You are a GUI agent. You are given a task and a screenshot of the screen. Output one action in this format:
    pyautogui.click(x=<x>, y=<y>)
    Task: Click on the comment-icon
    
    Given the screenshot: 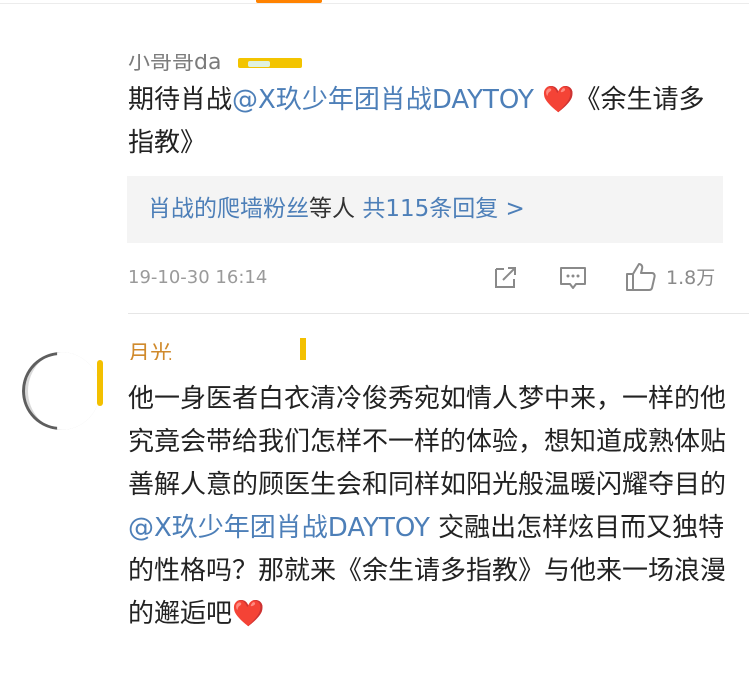 What is the action you would take?
    pyautogui.click(x=573, y=279)
    